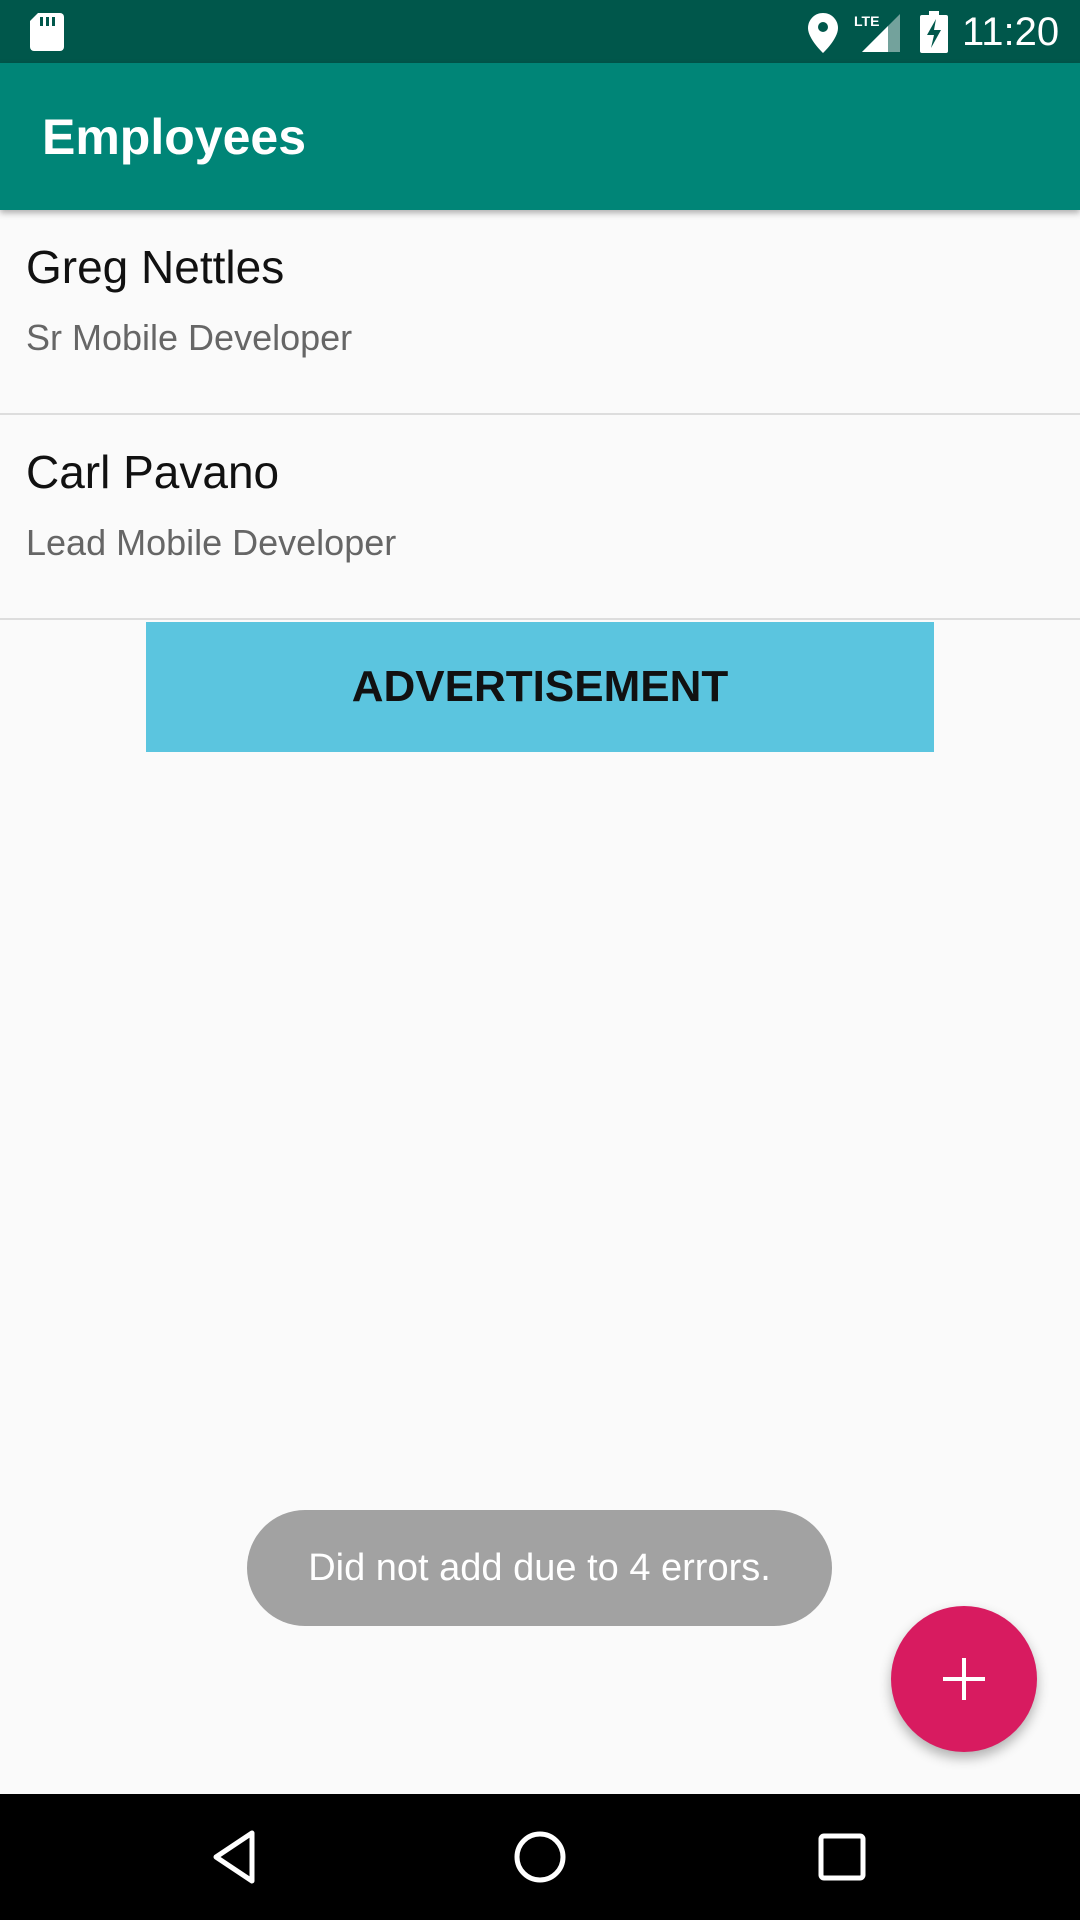 The height and width of the screenshot is (1920, 1080). I want to click on plus-icon, so click(964, 1679).